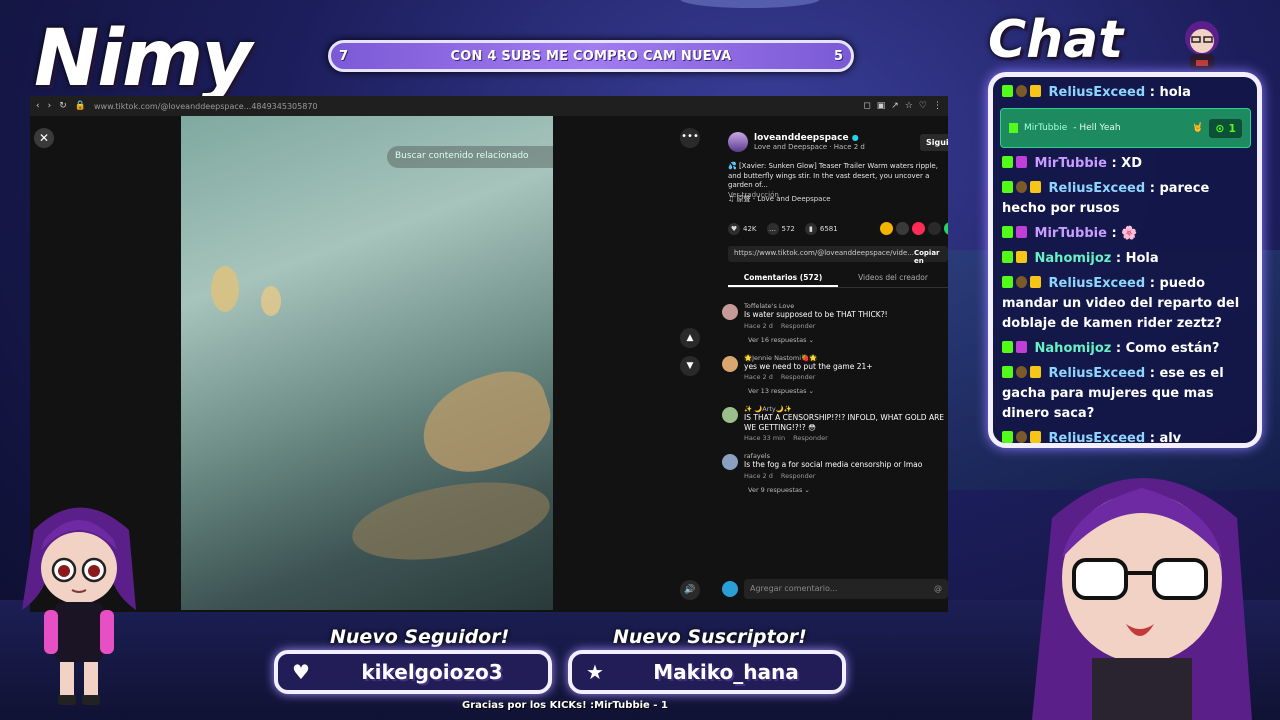 The image size is (1280, 720). I want to click on forward-icon: ›, so click(50, 106).